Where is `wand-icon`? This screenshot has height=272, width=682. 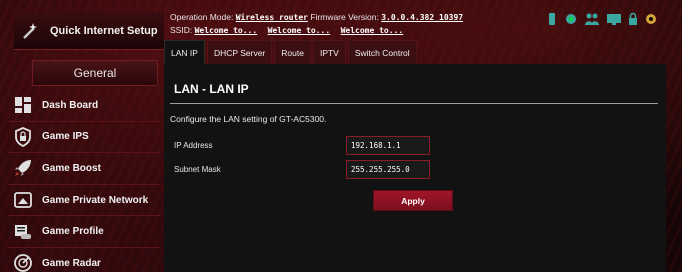 wand-icon is located at coordinates (31, 31).